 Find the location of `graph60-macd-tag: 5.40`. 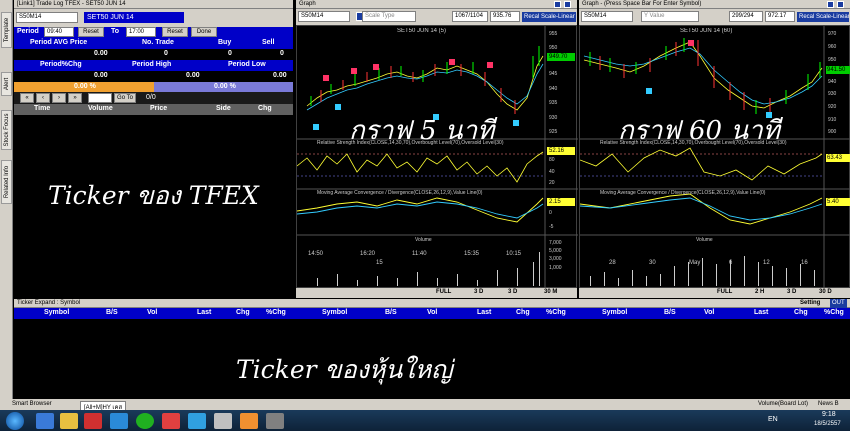

graph60-macd-tag: 5.40 is located at coordinates (838, 202).